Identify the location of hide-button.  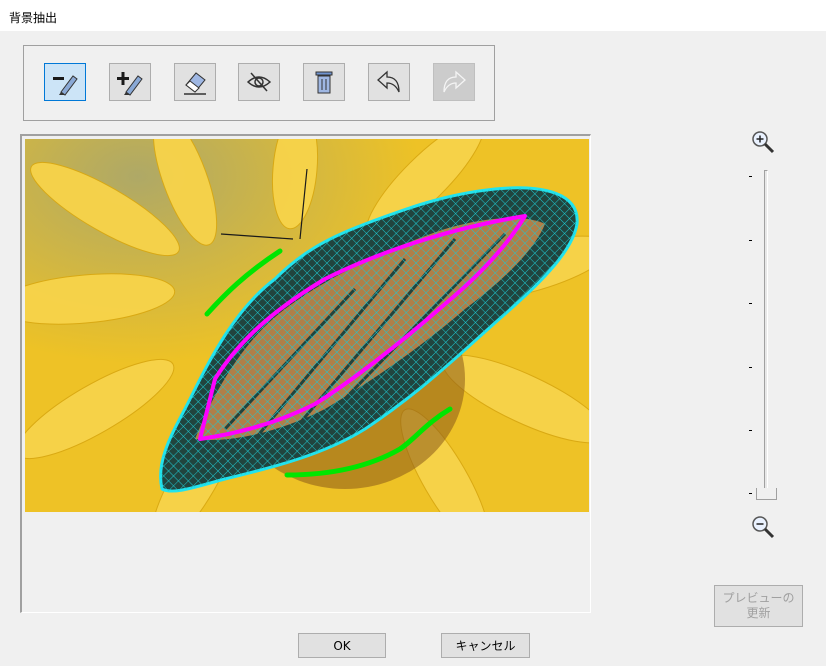
(259, 82).